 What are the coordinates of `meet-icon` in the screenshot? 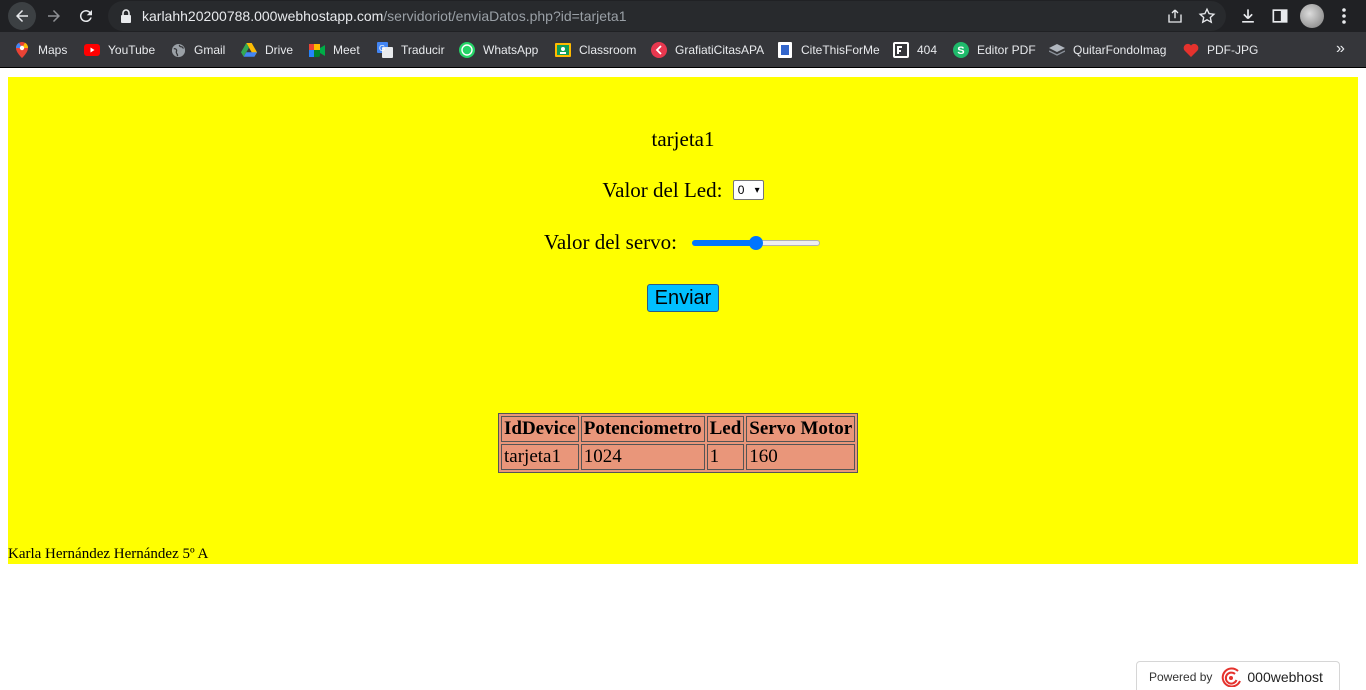 It's located at (317, 50).